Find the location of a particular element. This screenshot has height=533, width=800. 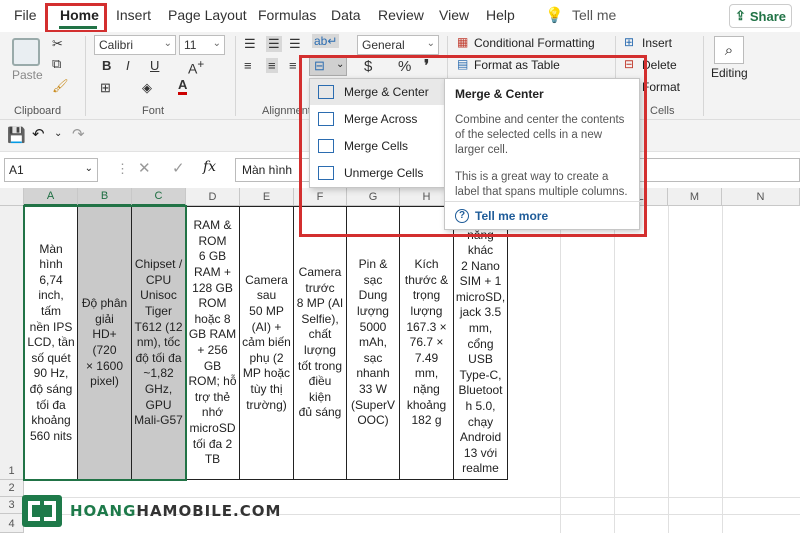

menu-review: Review is located at coordinates (401, 15).